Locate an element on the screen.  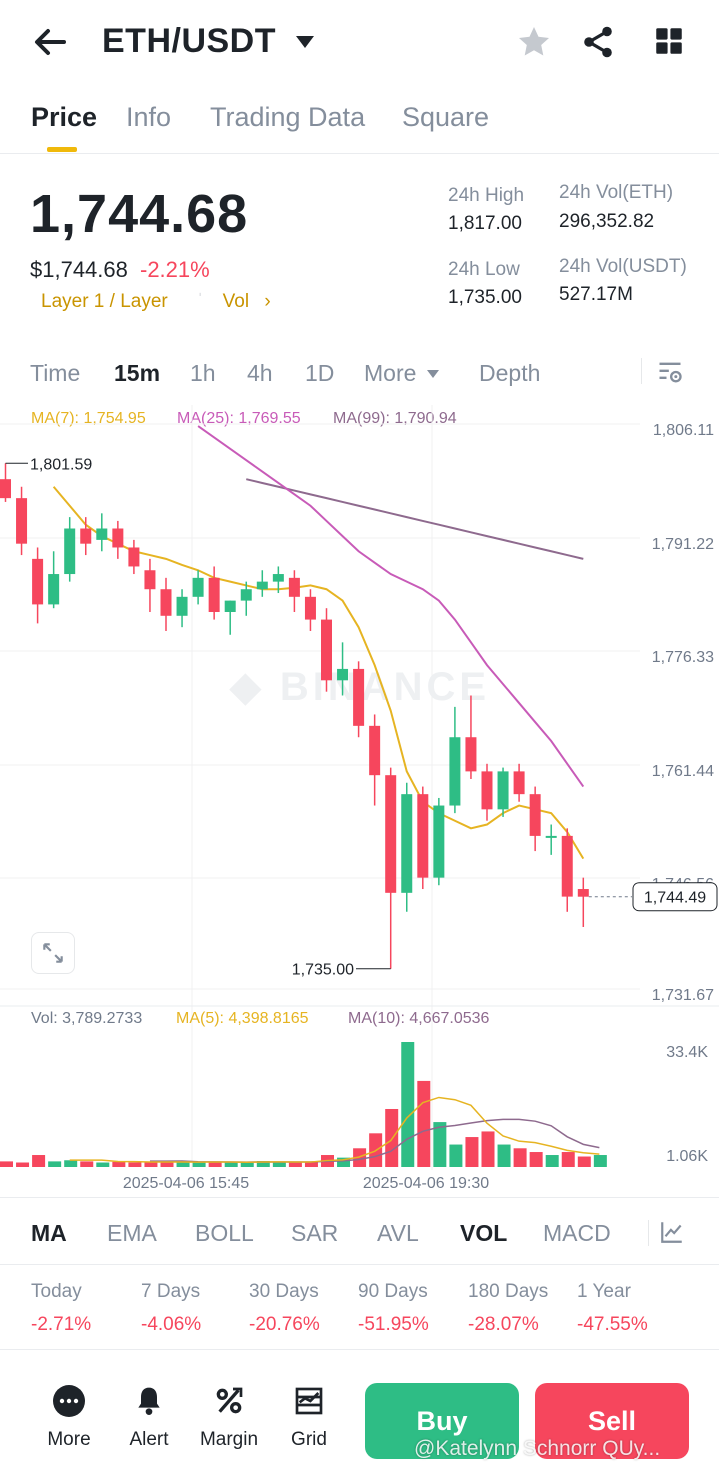
ind-sar: SAR is located at coordinates (314, 1233).